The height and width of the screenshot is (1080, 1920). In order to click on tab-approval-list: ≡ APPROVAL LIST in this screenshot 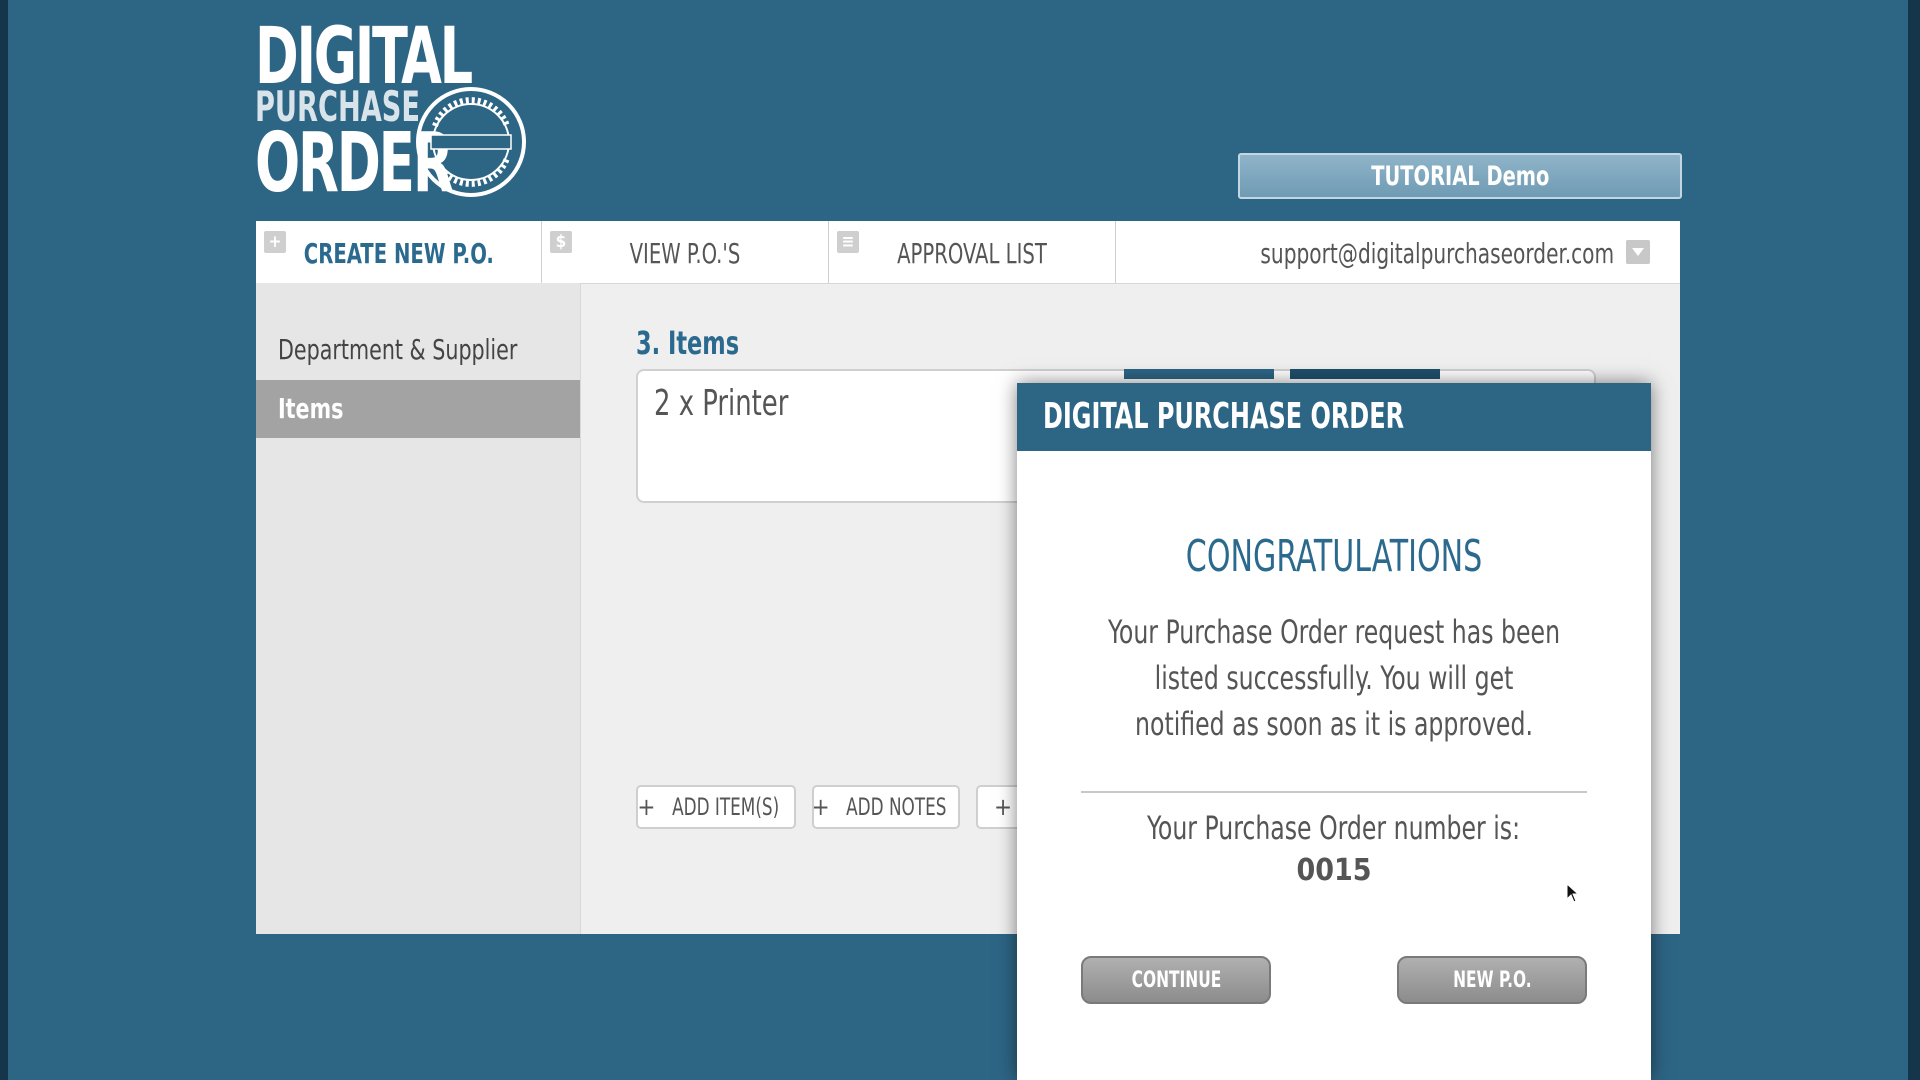, I will do `click(972, 252)`.